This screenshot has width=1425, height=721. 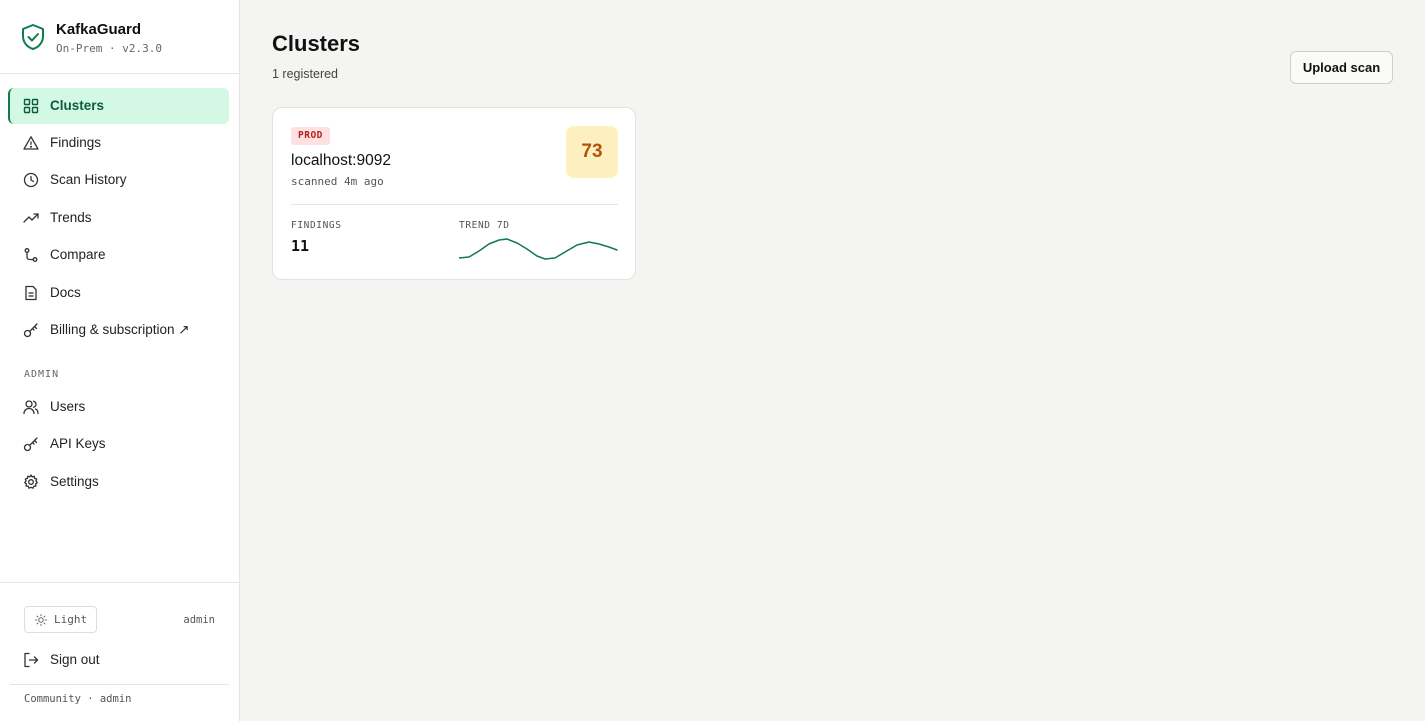 I want to click on brand-header: KafkaGuard On-Prem · v2.3.0, so click(x=119, y=37).